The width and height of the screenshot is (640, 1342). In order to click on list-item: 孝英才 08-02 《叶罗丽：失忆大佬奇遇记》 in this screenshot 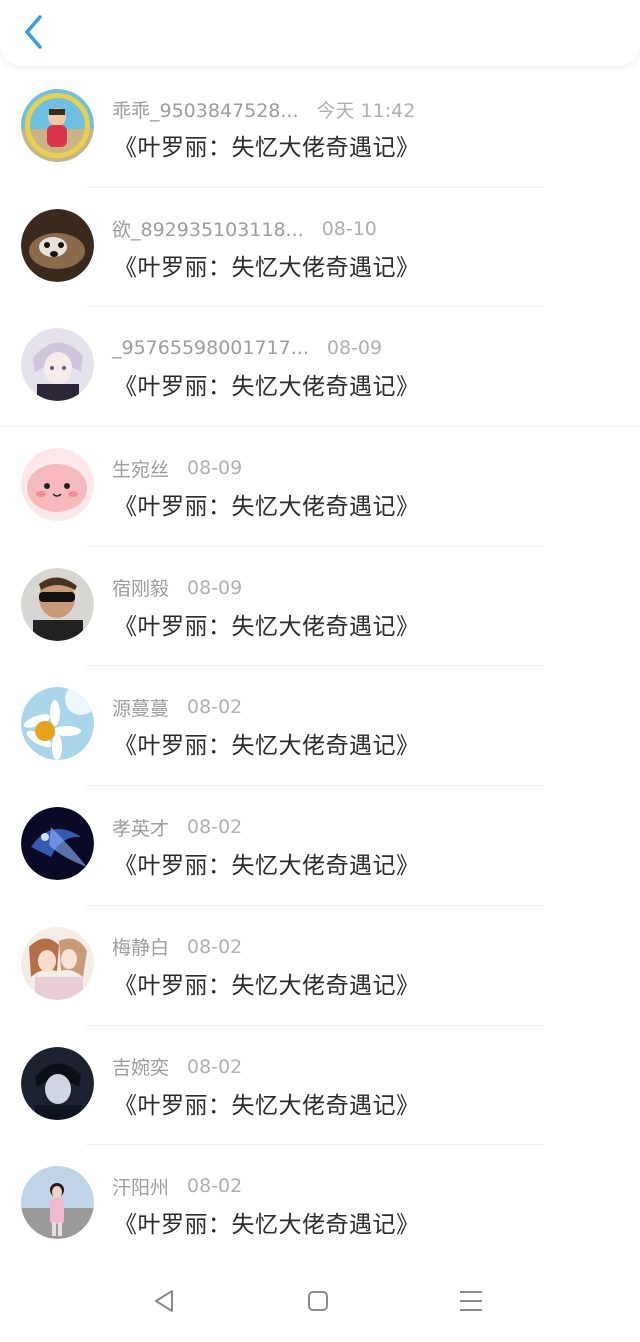, I will do `click(320, 846)`.